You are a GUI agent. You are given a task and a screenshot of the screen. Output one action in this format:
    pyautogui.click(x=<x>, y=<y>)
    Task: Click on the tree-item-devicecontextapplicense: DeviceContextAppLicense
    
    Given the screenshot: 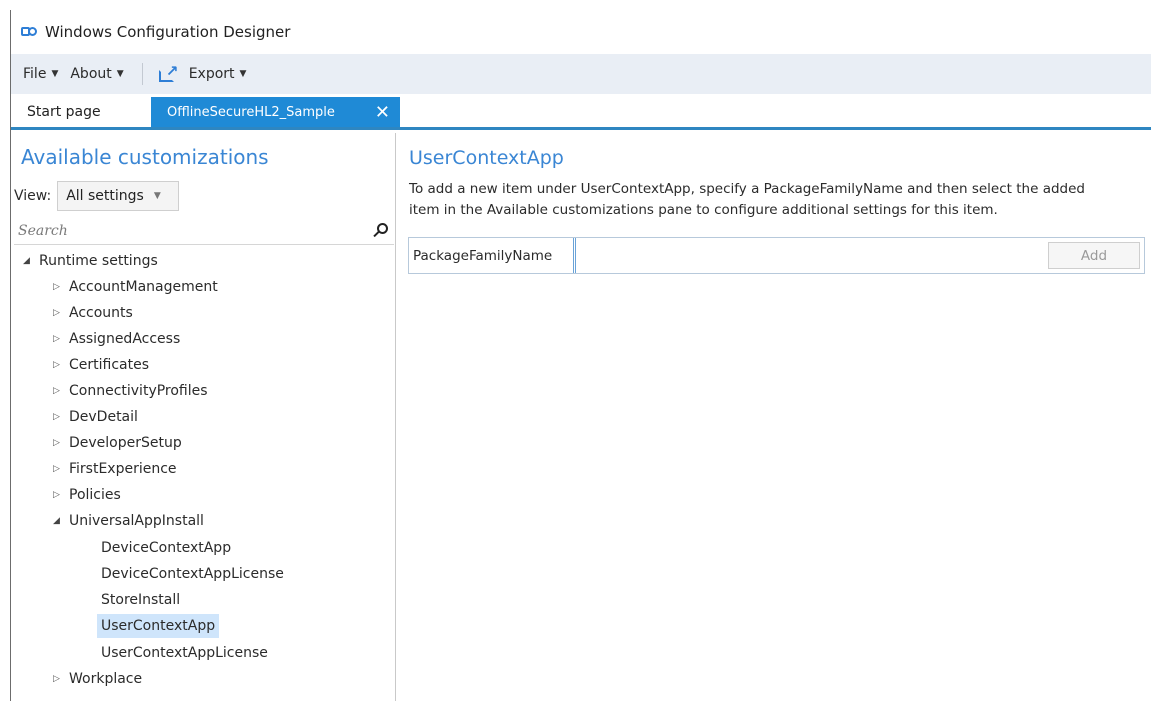 What is the action you would take?
    pyautogui.click(x=192, y=574)
    